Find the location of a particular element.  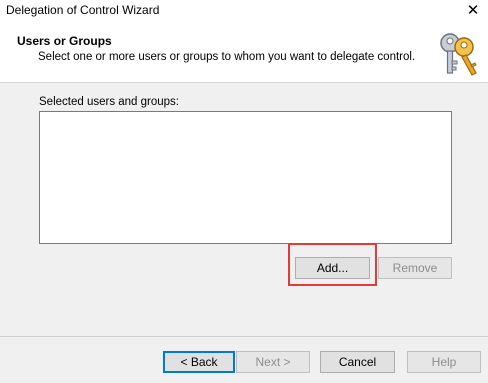

window-title: Delegation of Control Wizard is located at coordinates (83, 10).